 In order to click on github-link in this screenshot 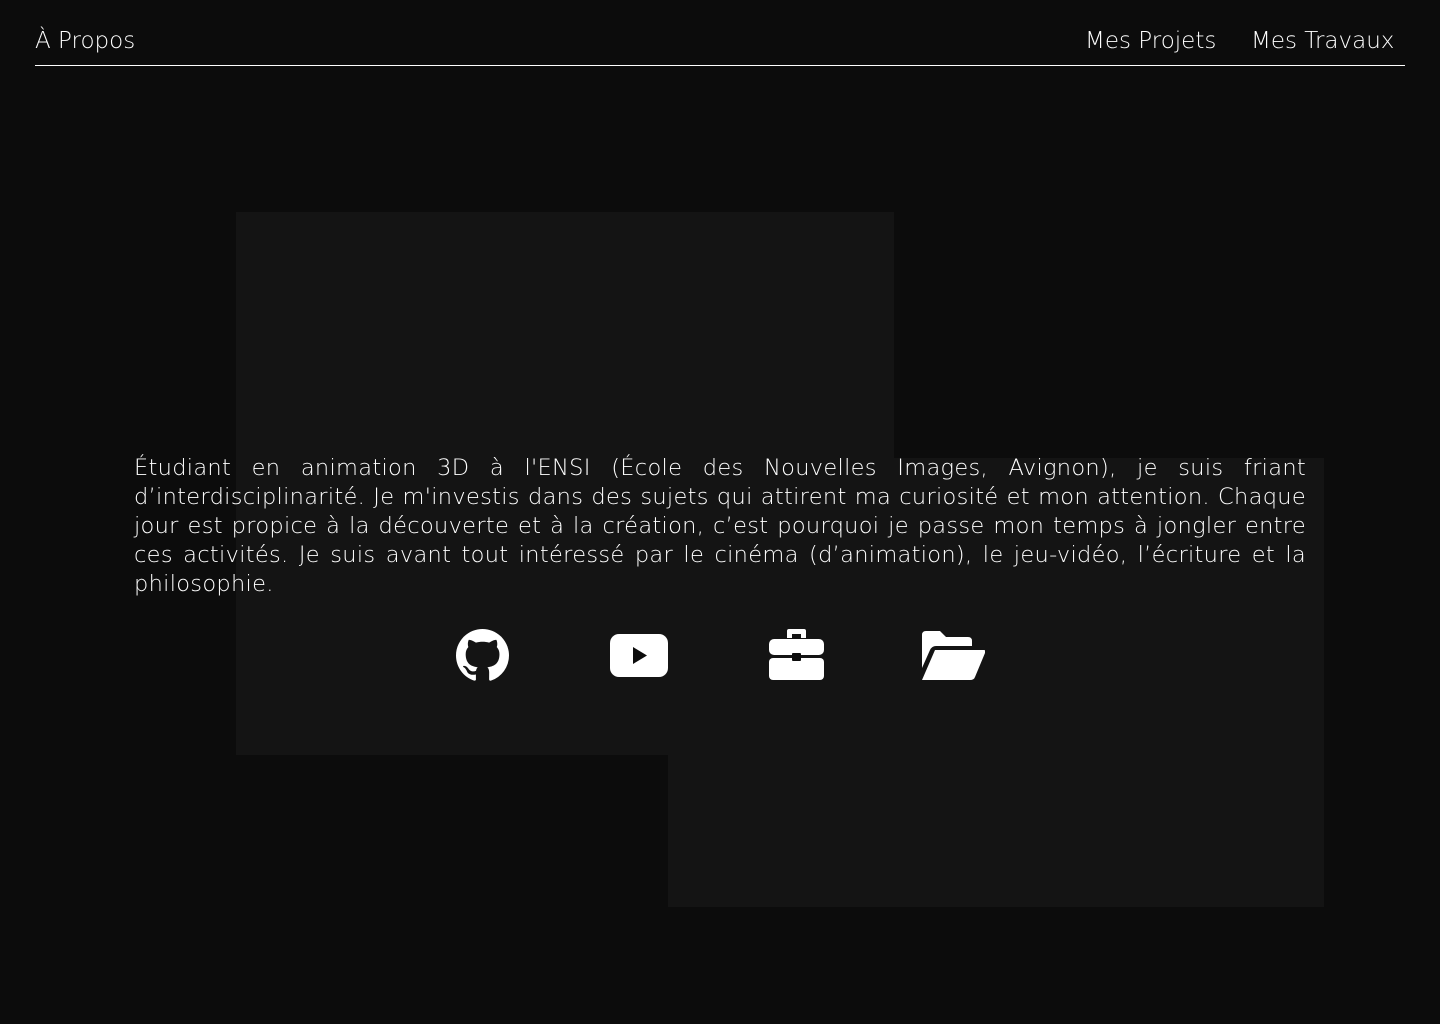, I will do `click(482, 655)`.